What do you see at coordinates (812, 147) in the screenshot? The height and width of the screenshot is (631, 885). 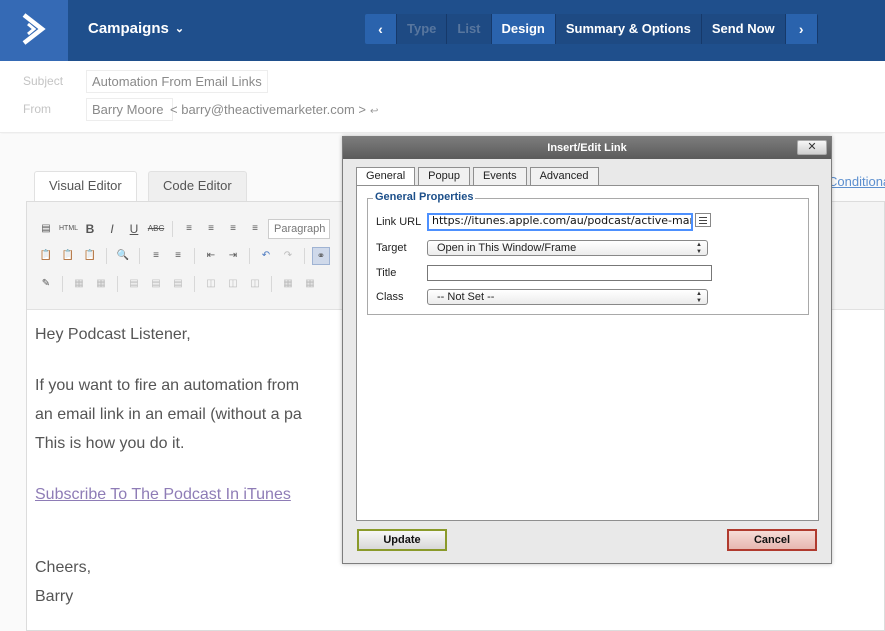 I see `close-icon: ✕` at bounding box center [812, 147].